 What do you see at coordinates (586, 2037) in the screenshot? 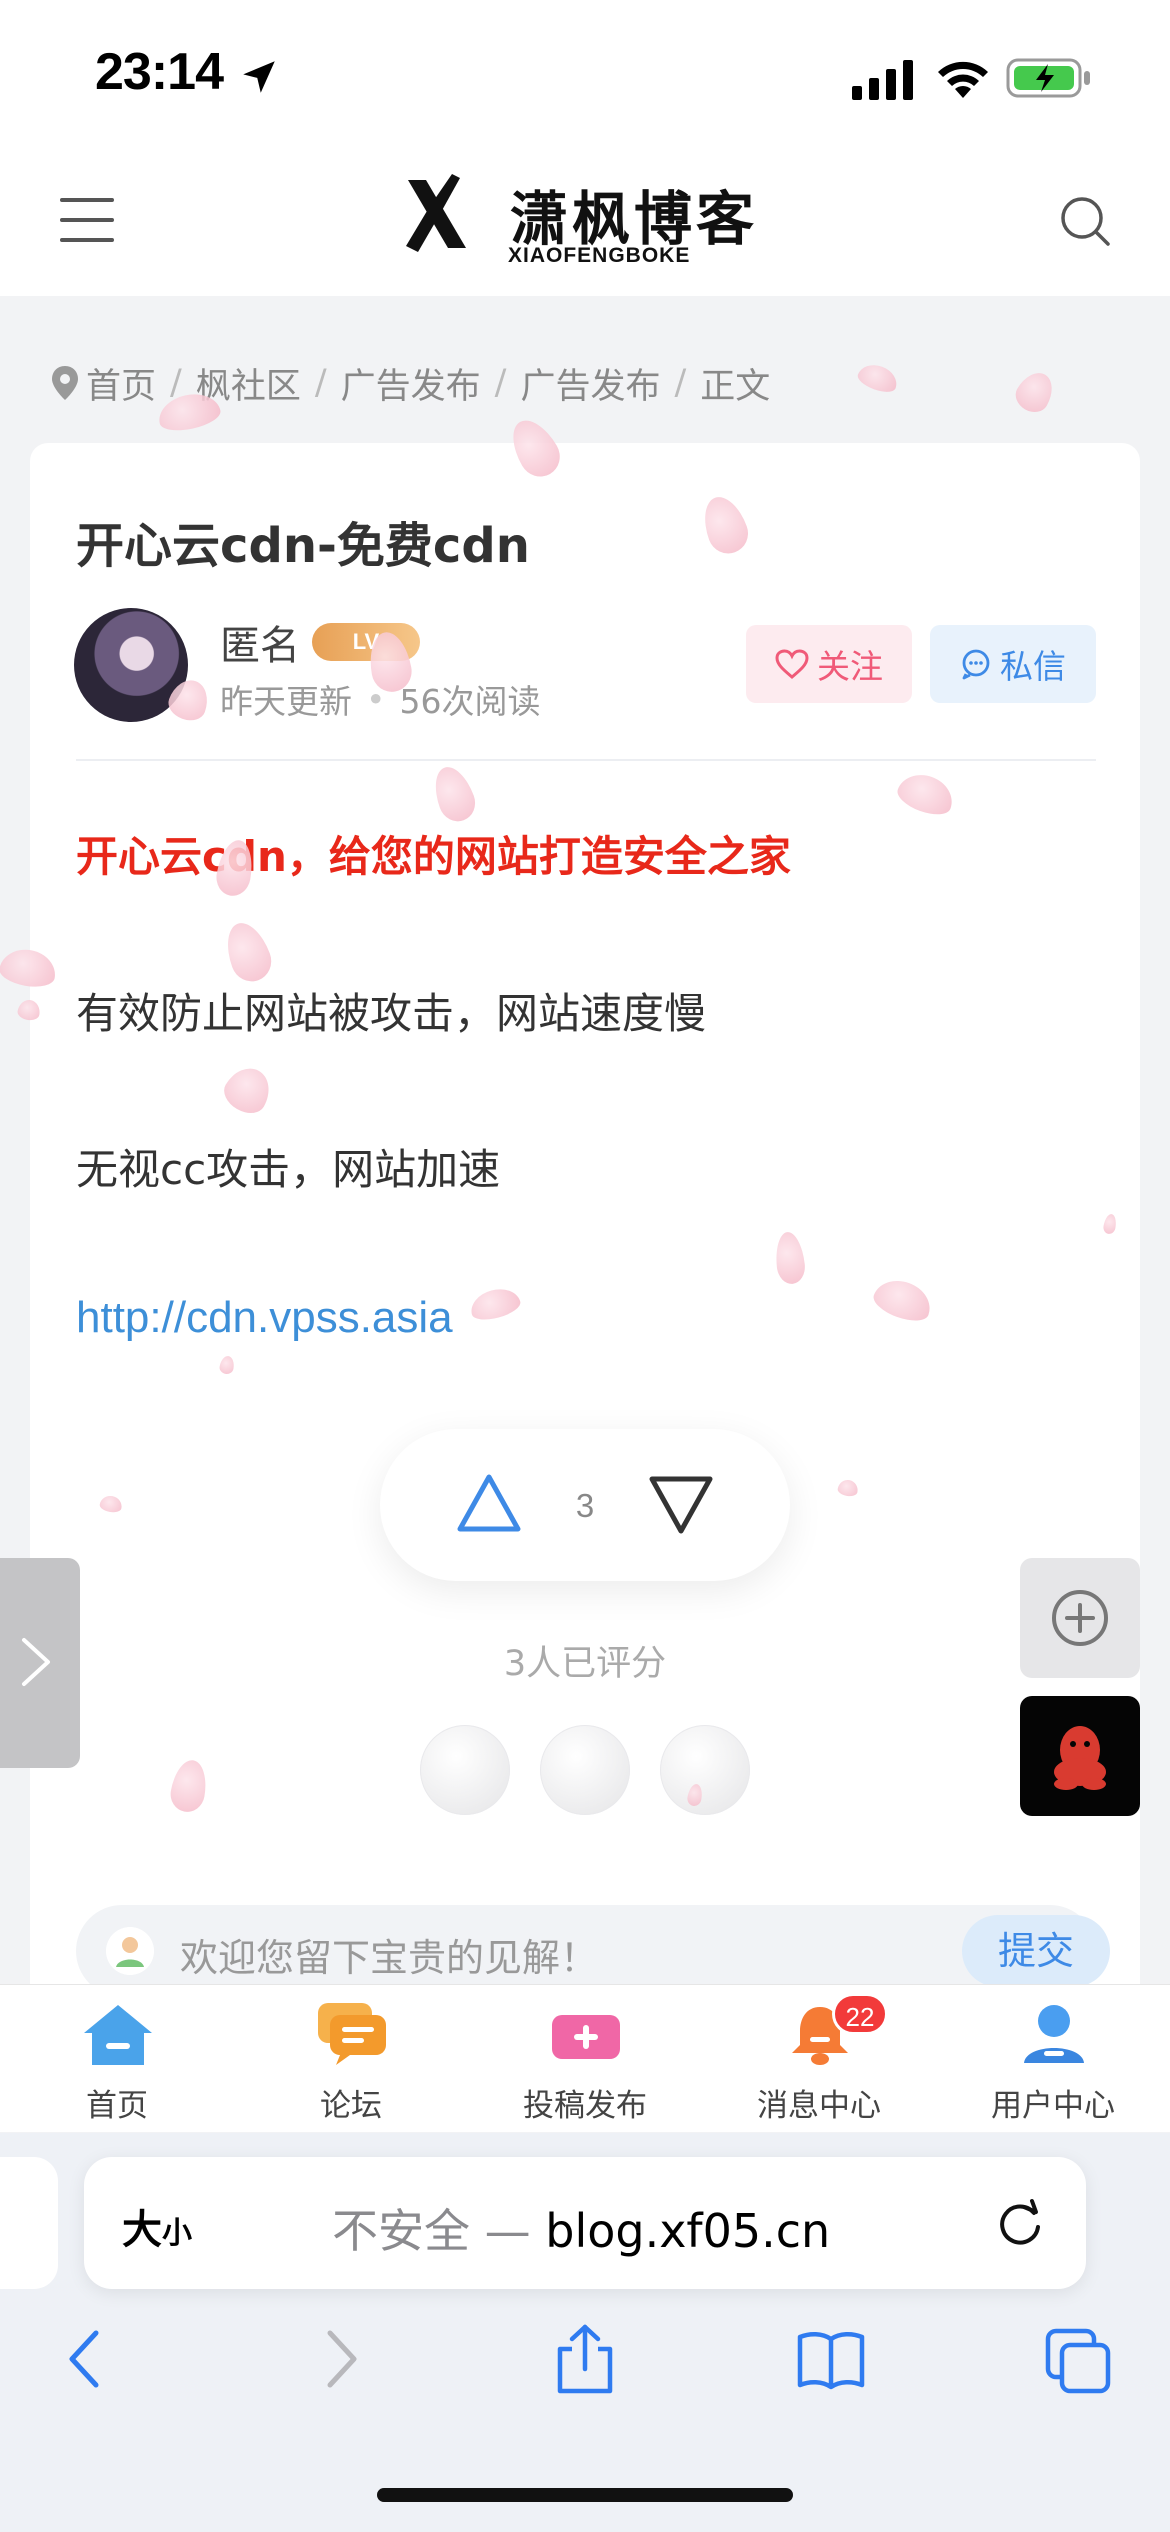
I see `publish-icon` at bounding box center [586, 2037].